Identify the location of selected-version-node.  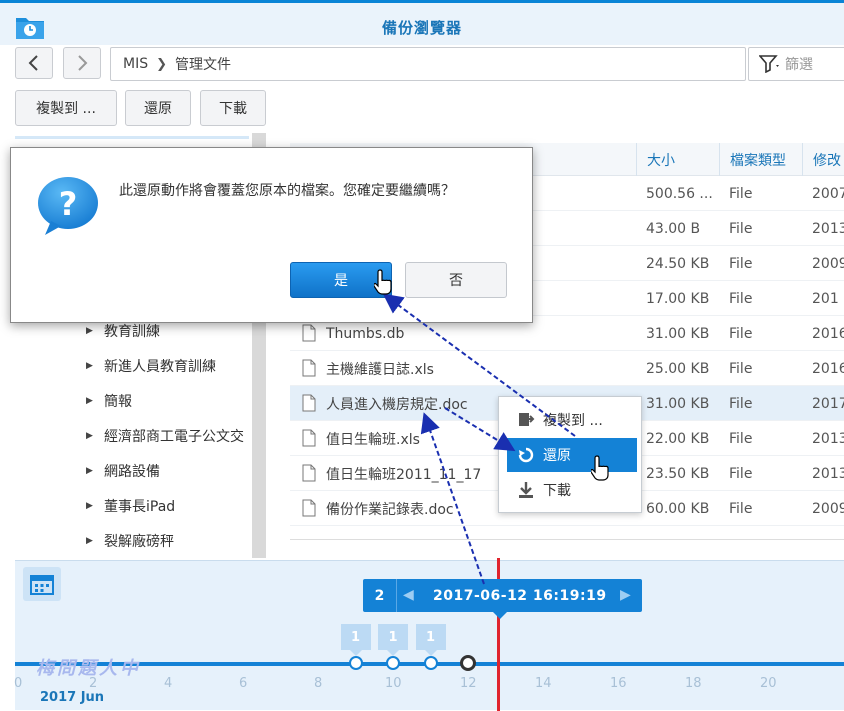
(468, 663).